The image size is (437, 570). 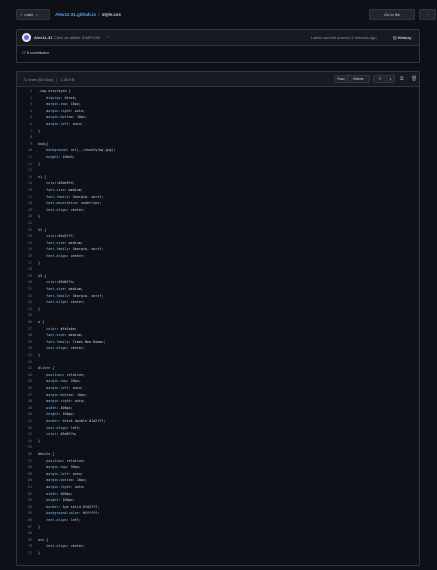 What do you see at coordinates (24, 91) in the screenshot?
I see `line-number: 1` at bounding box center [24, 91].